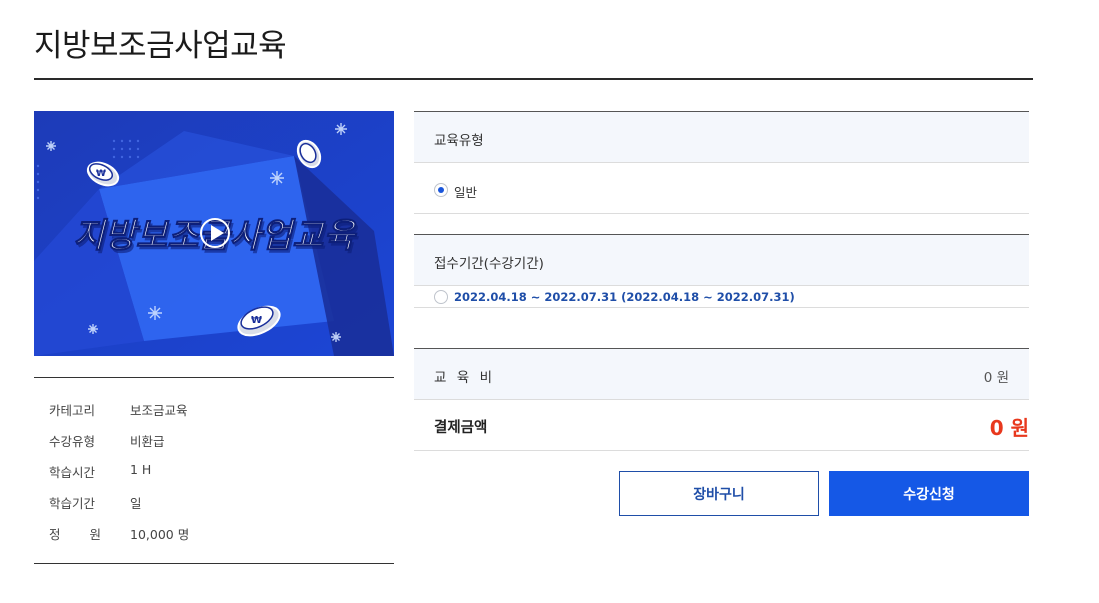 The image size is (1099, 603). Describe the element at coordinates (118, 410) in the screenshot. I see `info-row-category: 카테고리 보조금교육` at that location.